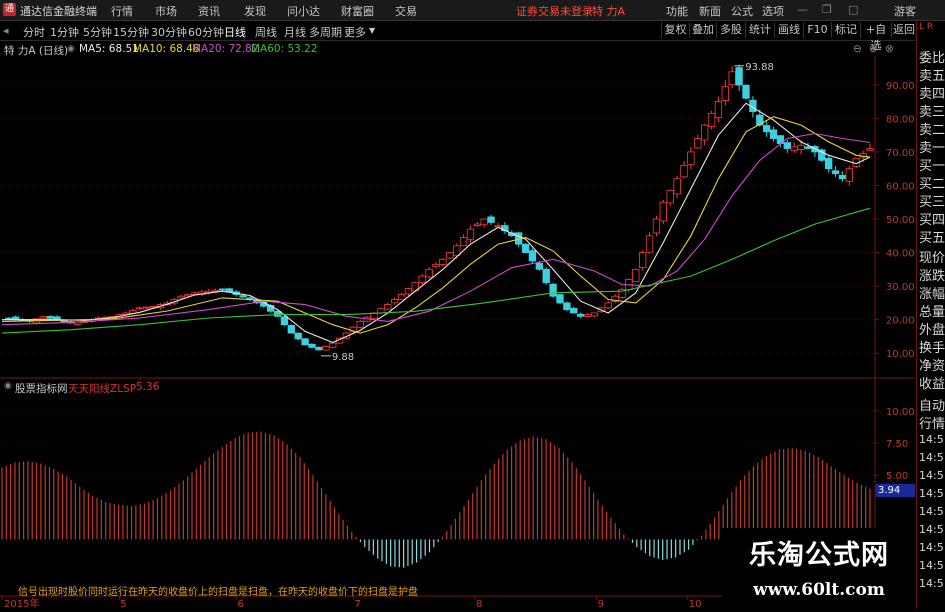 The height and width of the screenshot is (612, 945). I want to click on side-auto: 自动, so click(932, 404).